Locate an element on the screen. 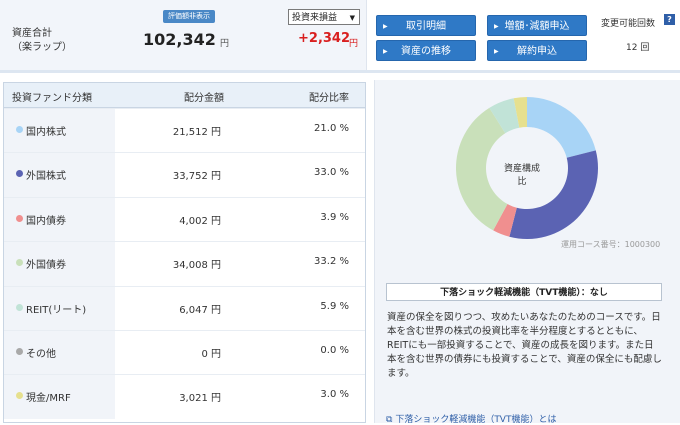  total-value: 102,342 is located at coordinates (179, 39).